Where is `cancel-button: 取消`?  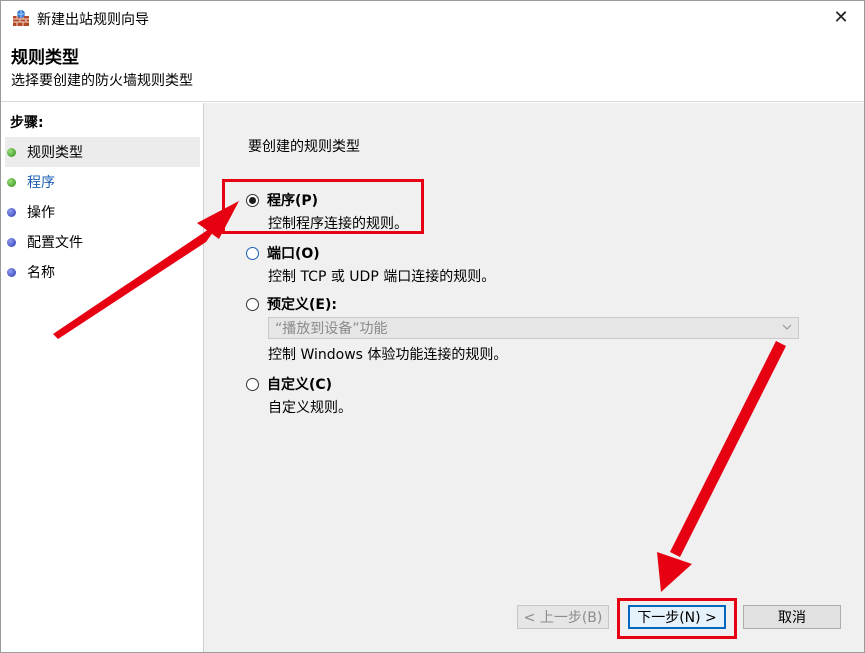
cancel-button: 取消 is located at coordinates (792, 617).